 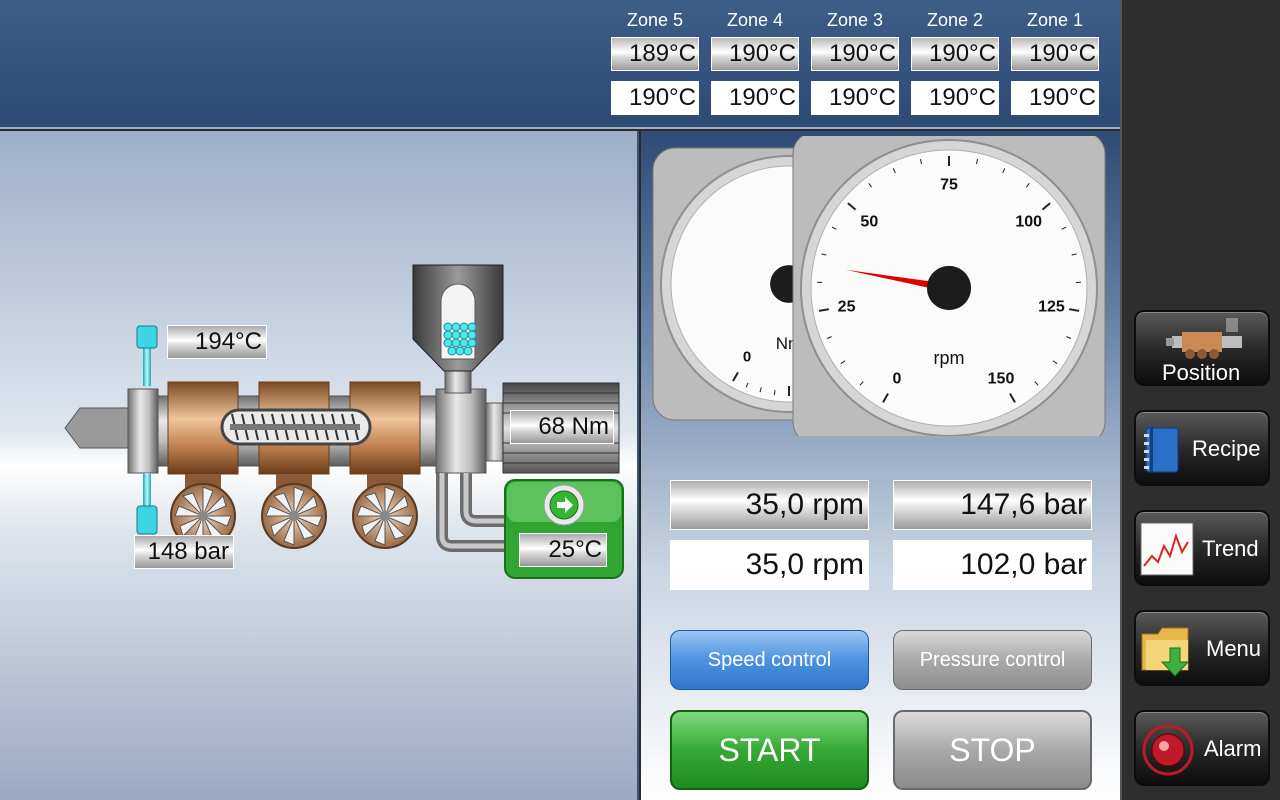 What do you see at coordinates (184, 552) in the screenshot?
I see `die-pressure-readout: 148 bar` at bounding box center [184, 552].